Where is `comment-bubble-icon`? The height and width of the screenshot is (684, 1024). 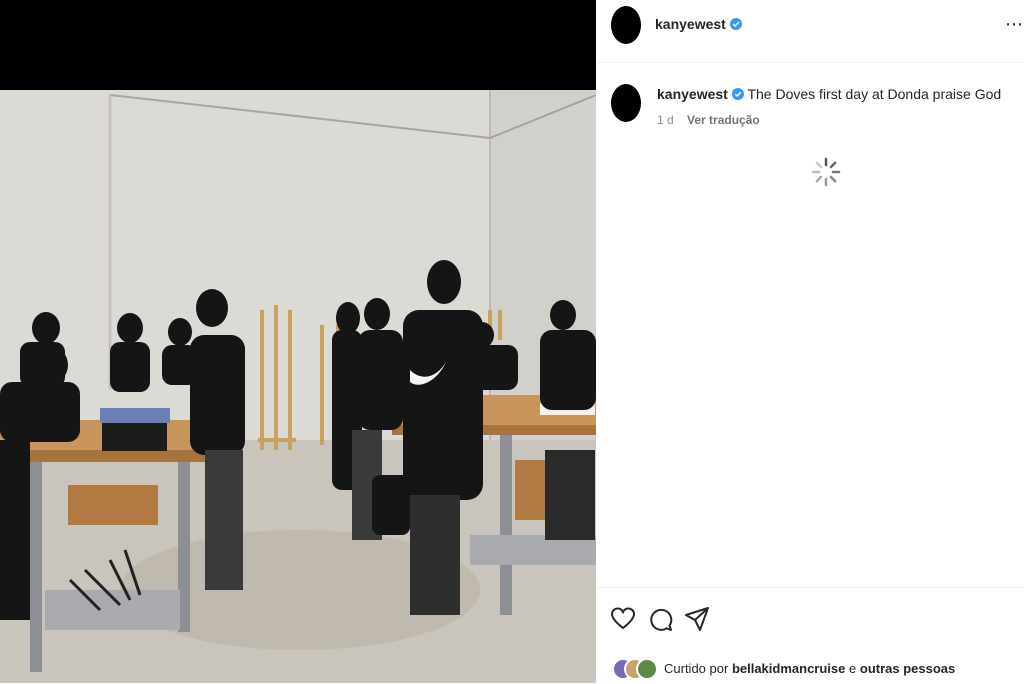
comment-bubble-icon is located at coordinates (660, 619).